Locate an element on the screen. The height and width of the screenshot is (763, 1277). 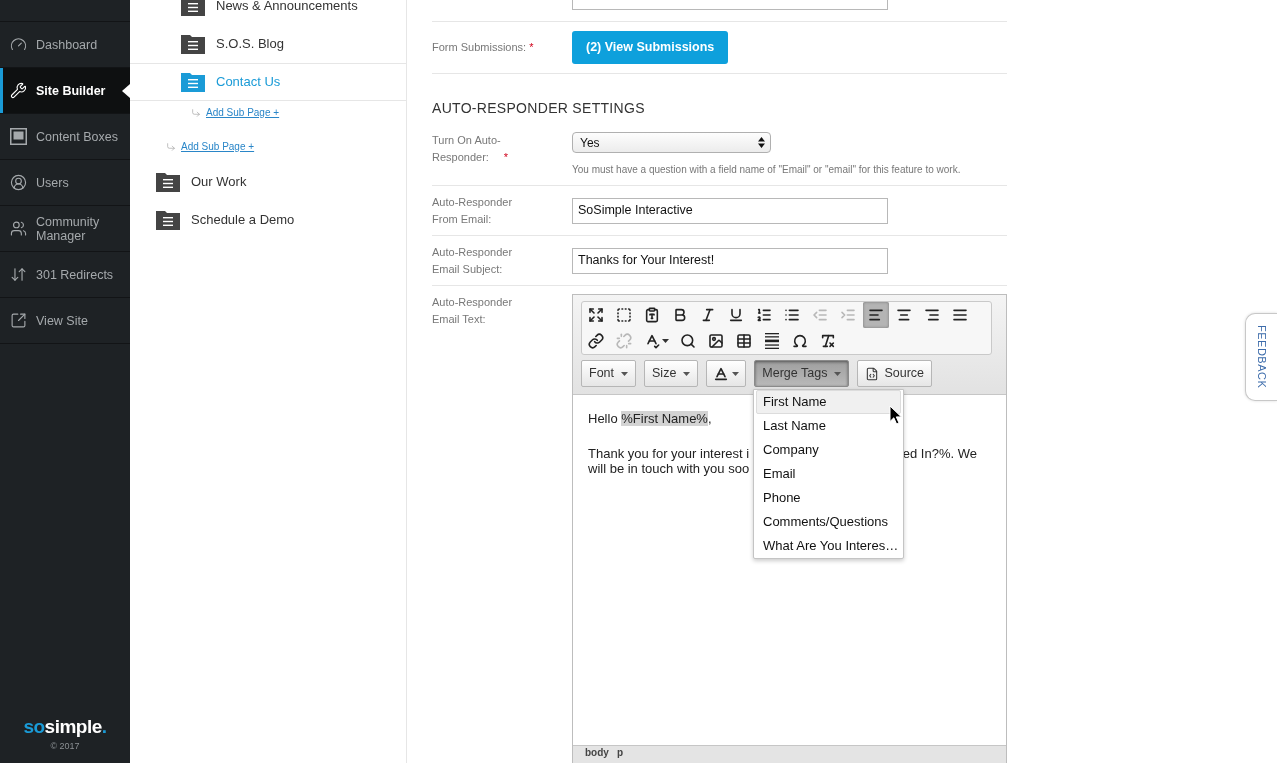
align-center-icon is located at coordinates (904, 315).